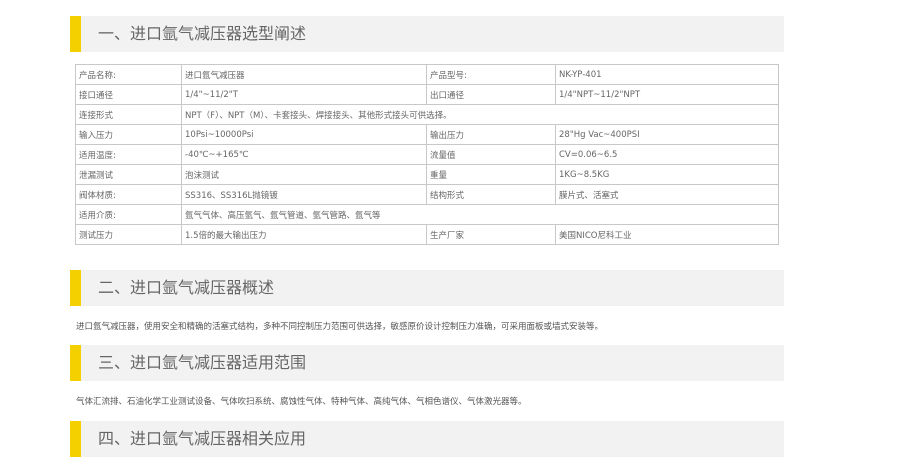  I want to click on table-cell: 氩气气体、高压氩气、氩气管道、氩气管路、氩气等, so click(480, 214).